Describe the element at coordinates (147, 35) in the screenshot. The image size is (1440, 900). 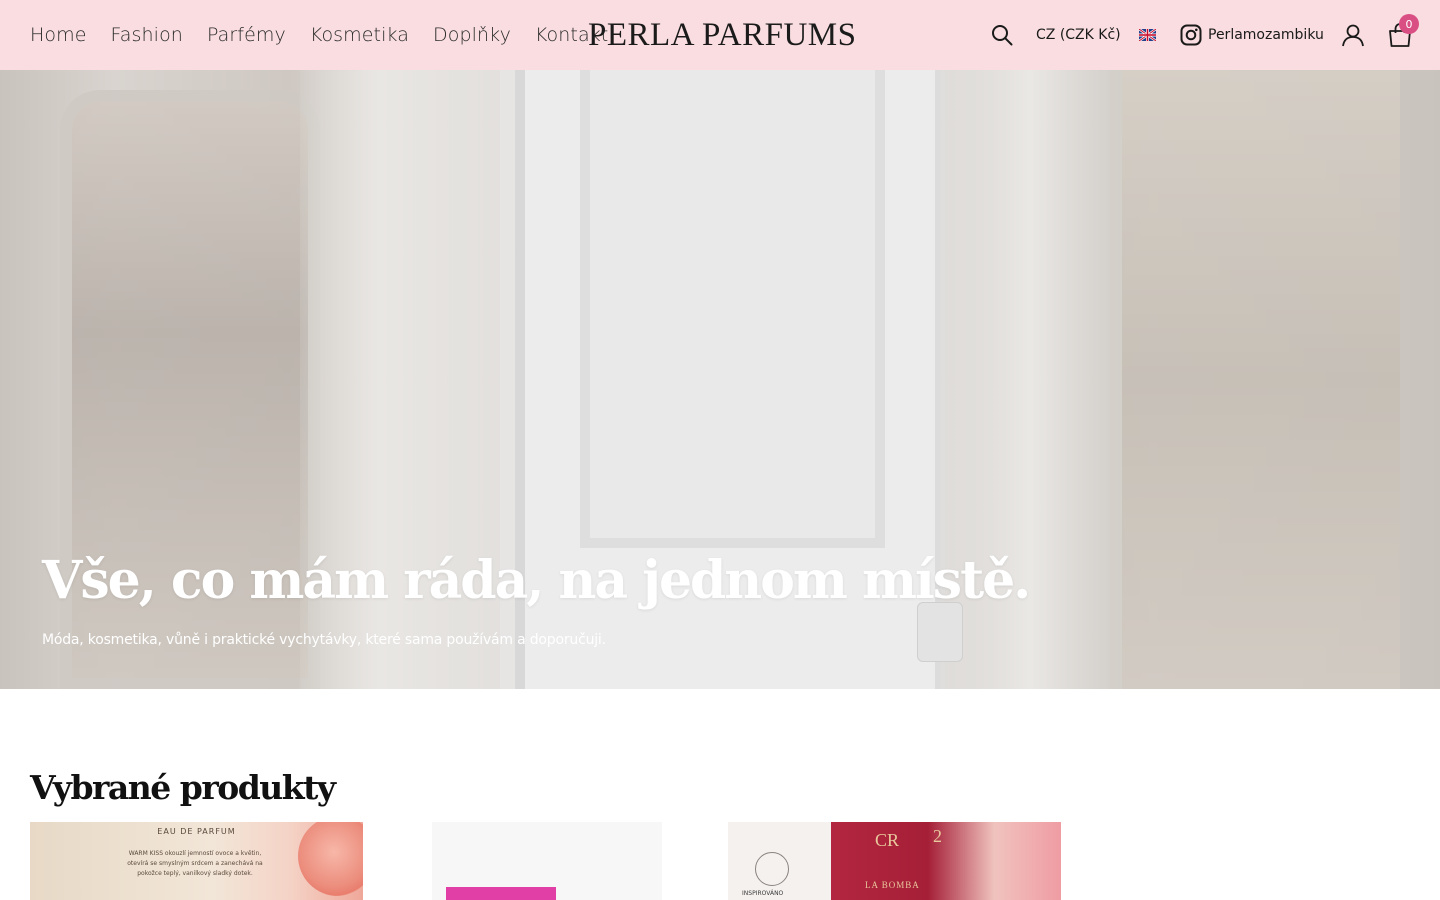
I see `nav-fashion: Fashion` at that location.